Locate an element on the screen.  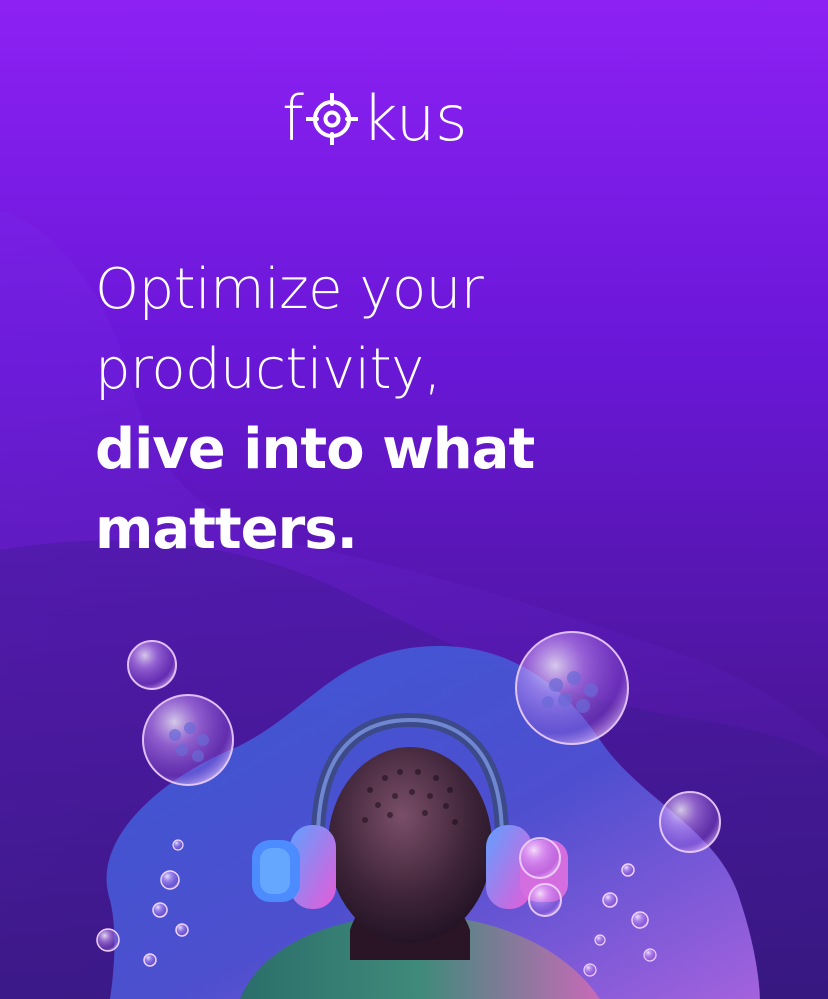
brand-logo-text-end: kus is located at coordinates (414, 118).